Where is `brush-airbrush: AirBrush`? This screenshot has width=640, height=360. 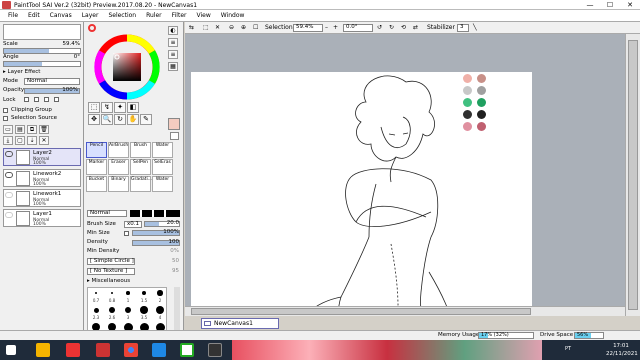
brush-airbrush: AirBrush is located at coordinates (118, 150).